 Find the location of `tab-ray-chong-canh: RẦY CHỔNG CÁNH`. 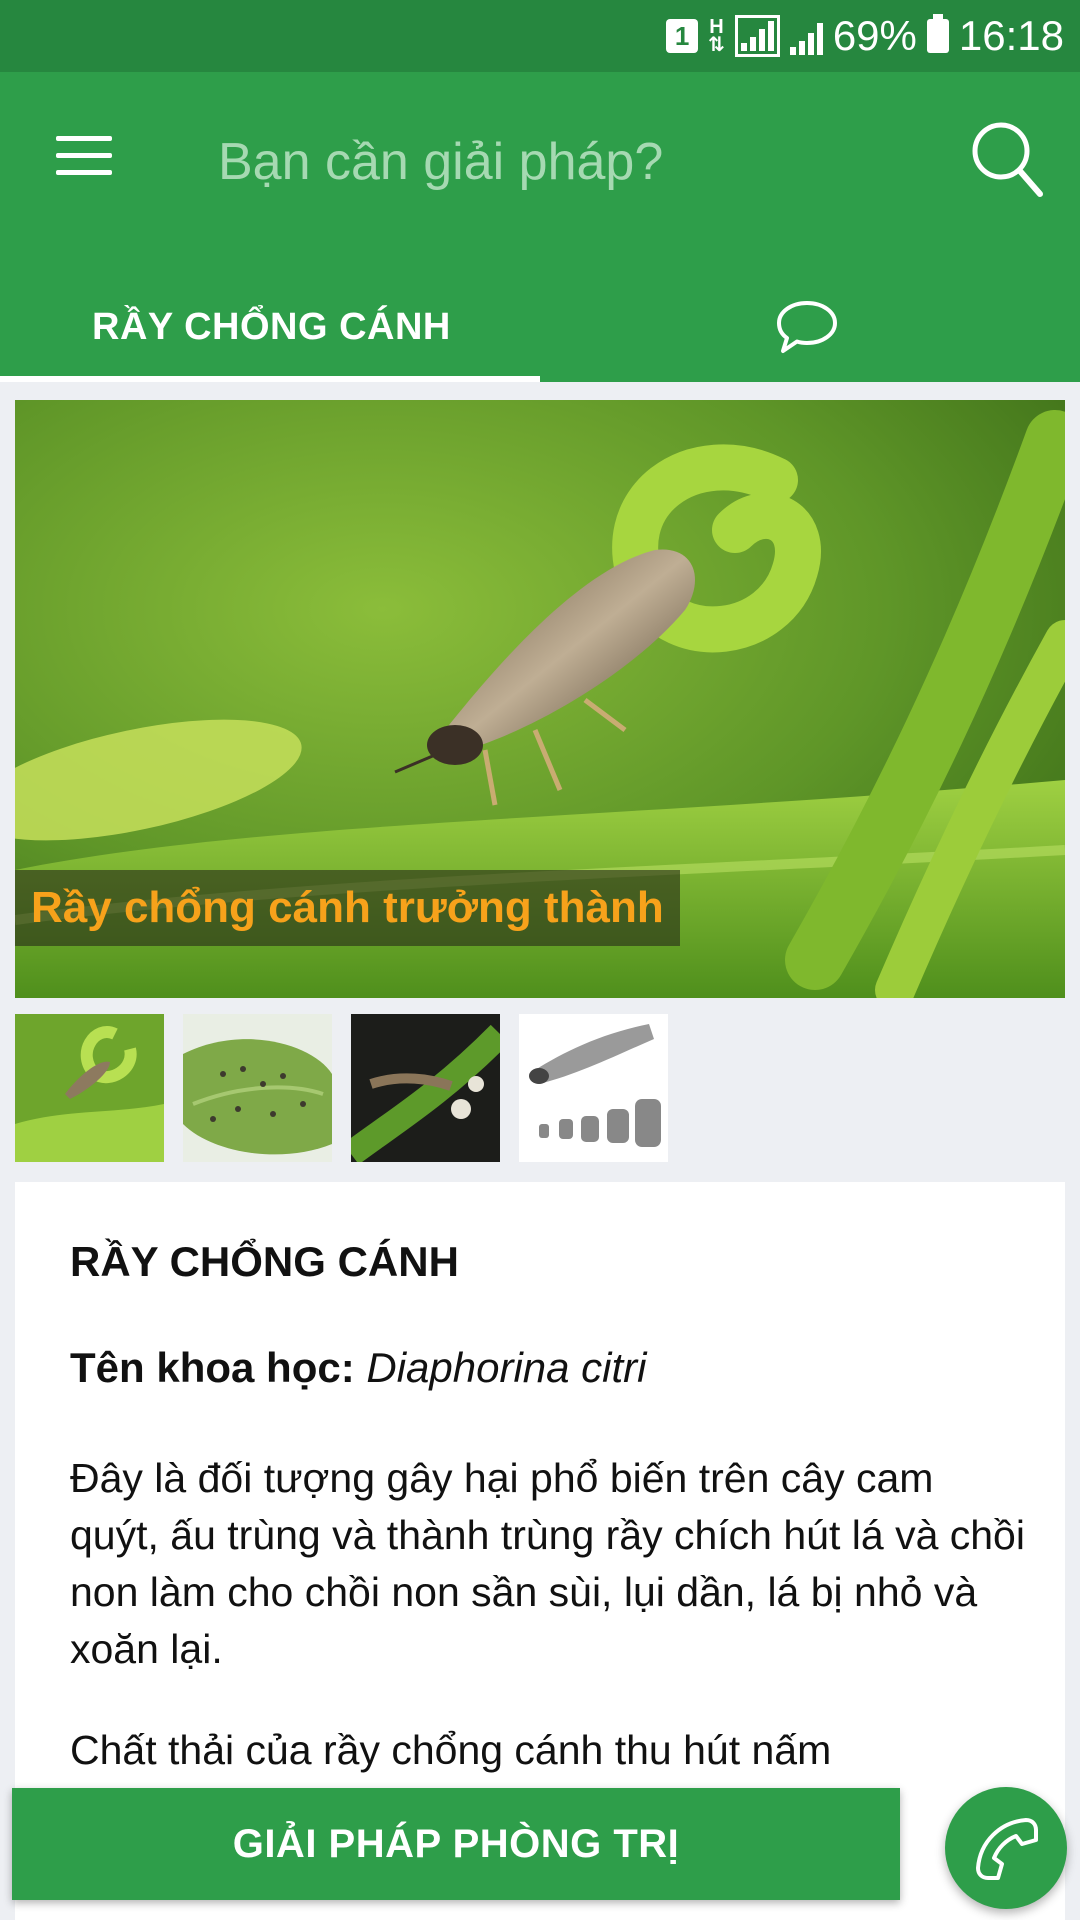

tab-ray-chong-canh: RẦY CHỔNG CÁNH is located at coordinates (271, 327).